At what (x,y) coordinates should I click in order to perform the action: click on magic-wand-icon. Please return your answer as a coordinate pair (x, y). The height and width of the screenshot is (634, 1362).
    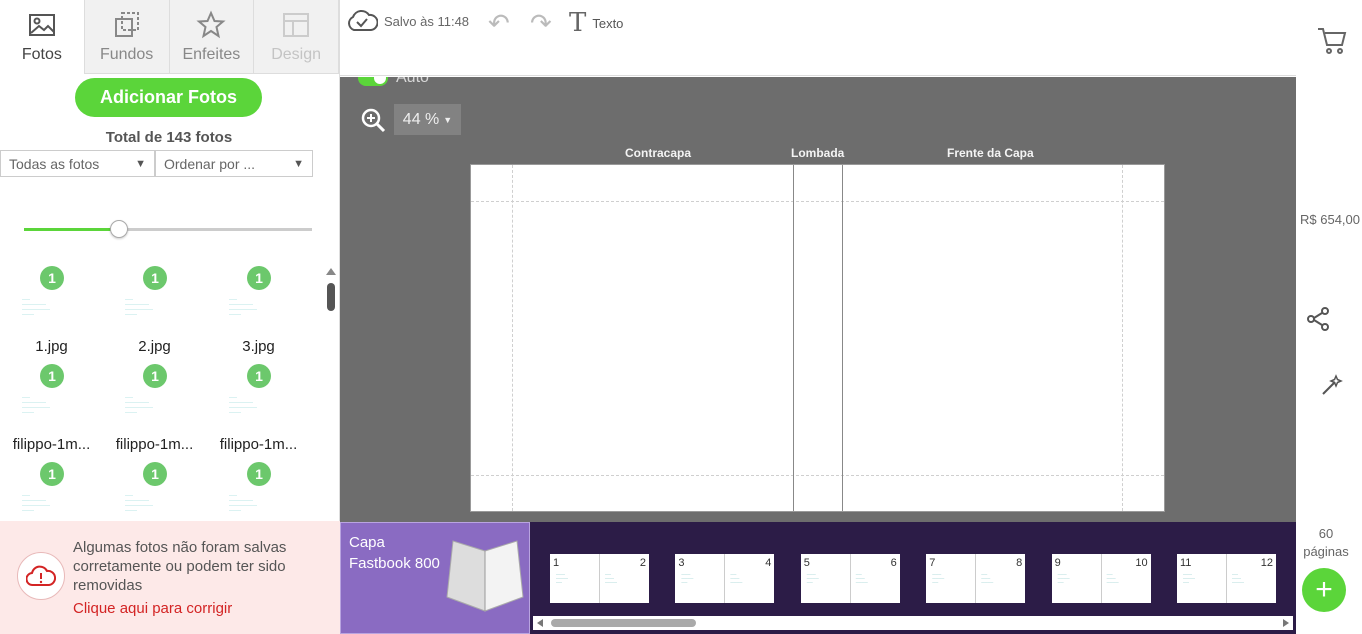
    Looking at the image, I should click on (1332, 385).